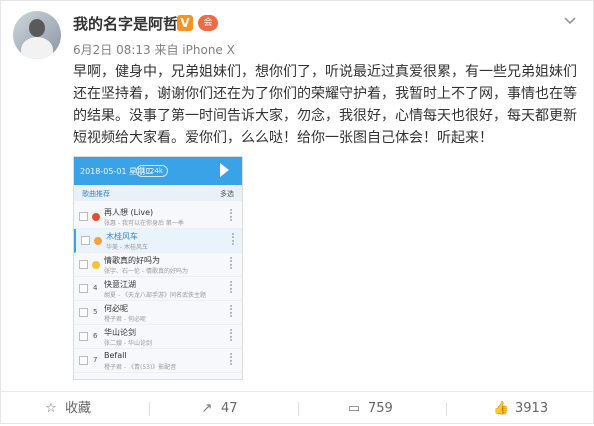 The height and width of the screenshot is (426, 594). What do you see at coordinates (132, 260) in the screenshot?
I see `song-title: 情歌真的好吗为` at bounding box center [132, 260].